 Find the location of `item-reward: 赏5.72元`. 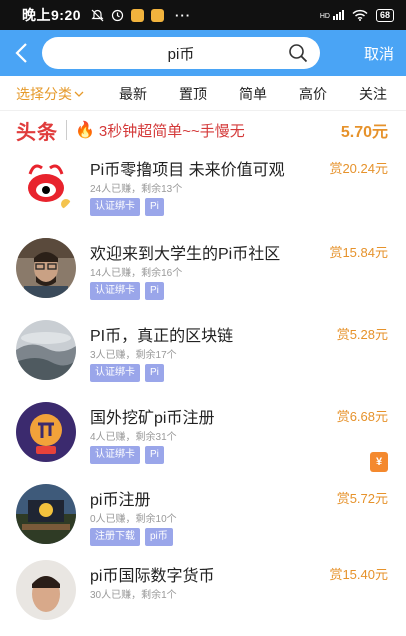

item-reward: 赏5.72元 is located at coordinates (362, 498).